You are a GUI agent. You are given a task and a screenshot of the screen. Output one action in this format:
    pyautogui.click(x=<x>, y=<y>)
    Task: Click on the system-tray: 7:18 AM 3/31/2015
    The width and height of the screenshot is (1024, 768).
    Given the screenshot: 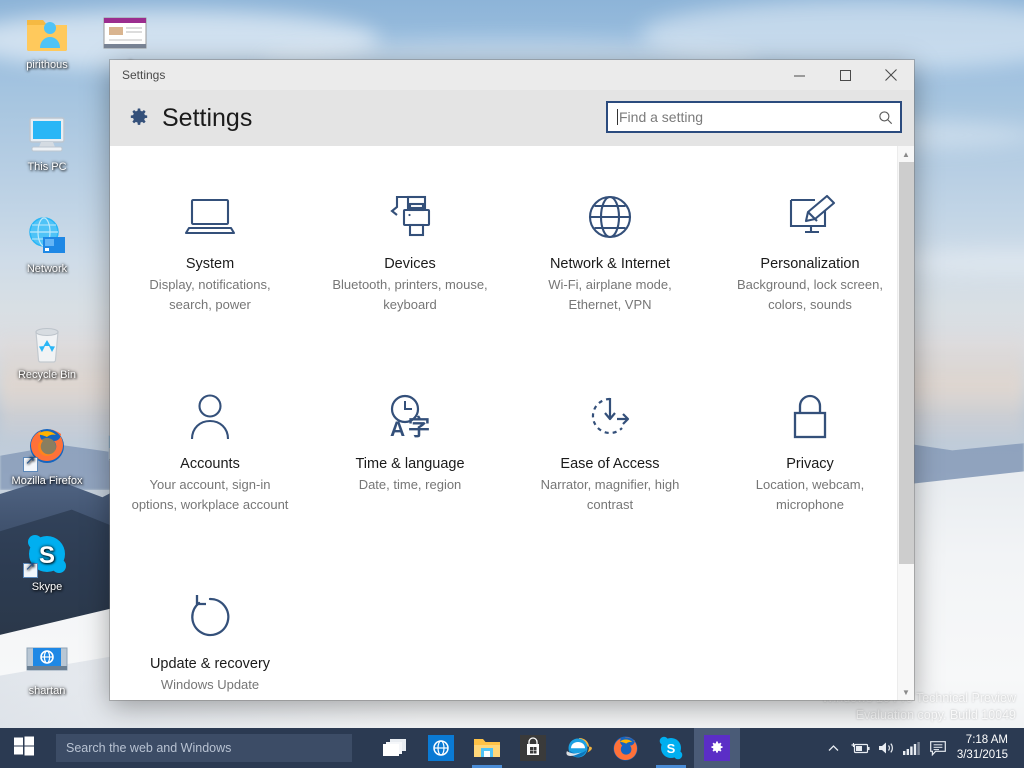 What is the action you would take?
    pyautogui.click(x=922, y=748)
    